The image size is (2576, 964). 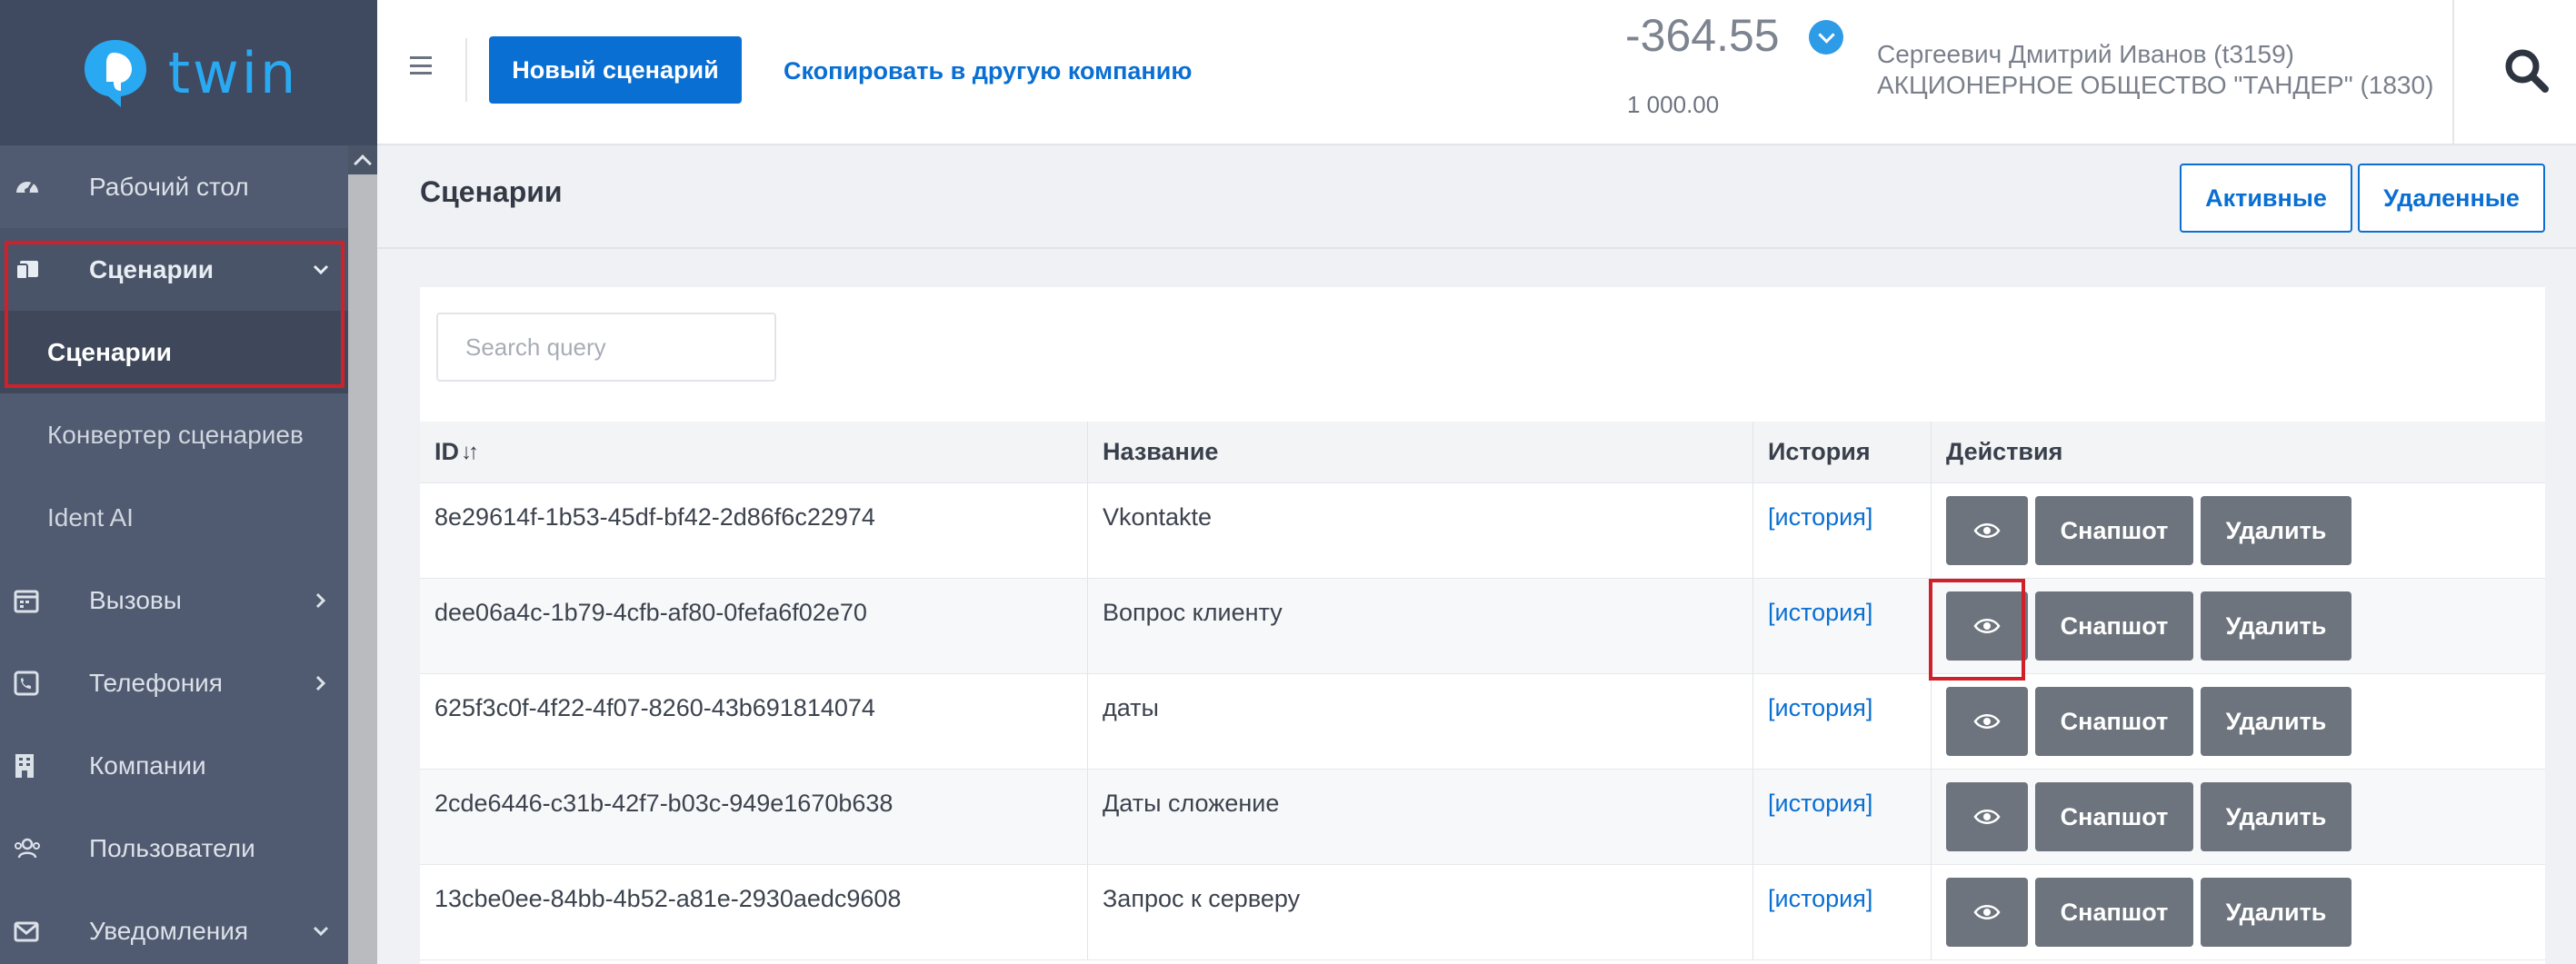 I want to click on row-name: Даты сложение, so click(x=1419, y=817).